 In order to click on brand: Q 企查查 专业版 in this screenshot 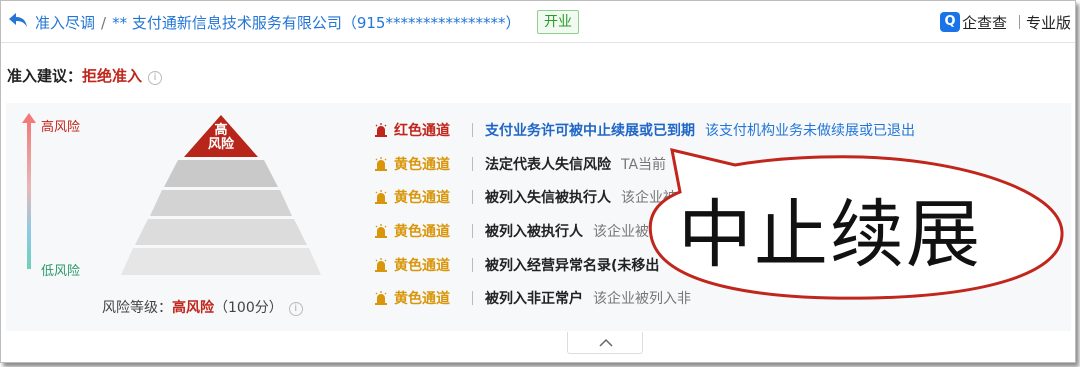, I will do `click(1005, 22)`.